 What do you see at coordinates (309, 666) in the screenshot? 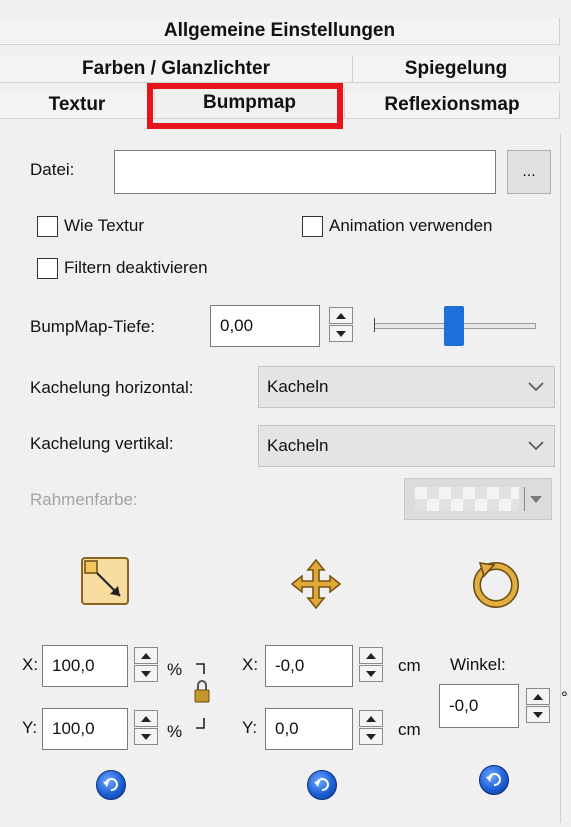
I see `move-x-input: -0,0` at bounding box center [309, 666].